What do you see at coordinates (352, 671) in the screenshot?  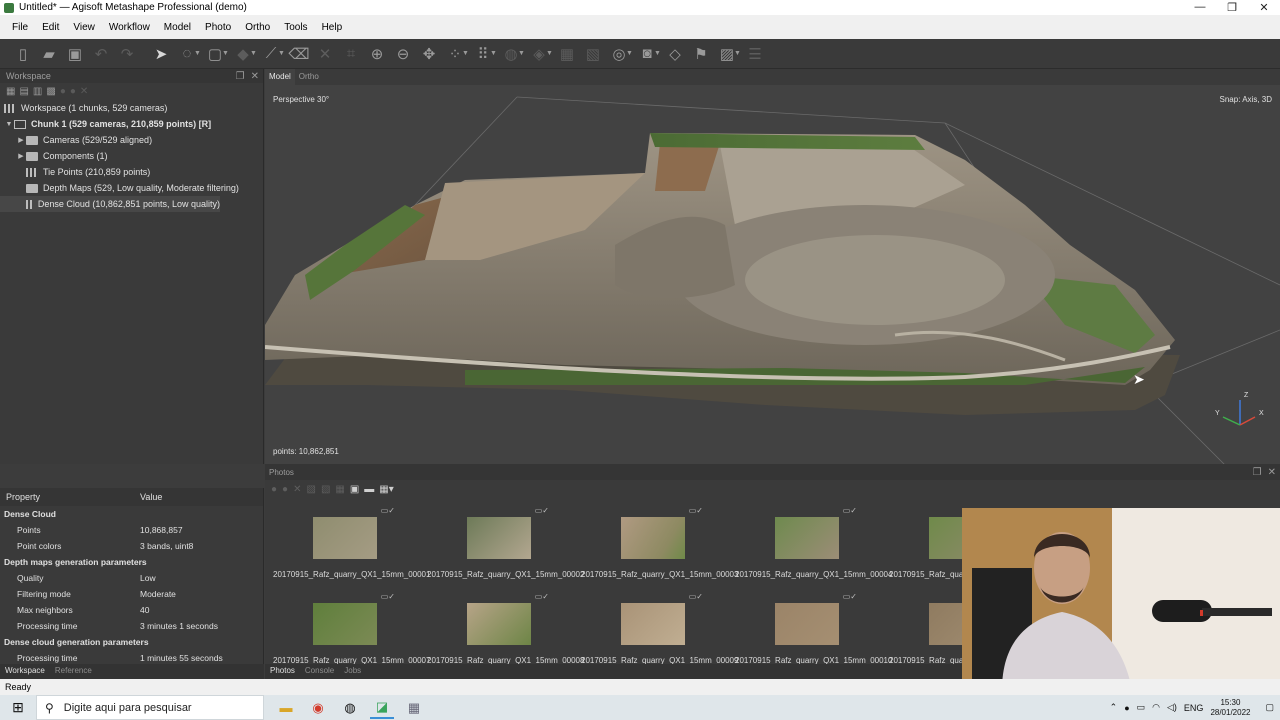 I see `tab-jobs: Jobs` at bounding box center [352, 671].